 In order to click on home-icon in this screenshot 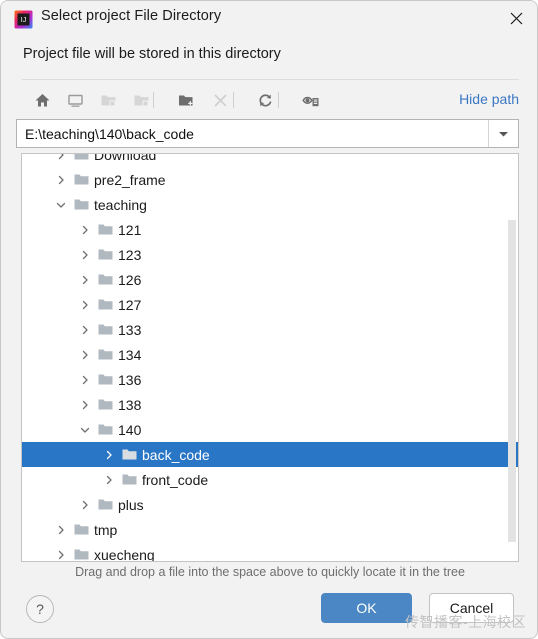, I will do `click(42, 100)`.